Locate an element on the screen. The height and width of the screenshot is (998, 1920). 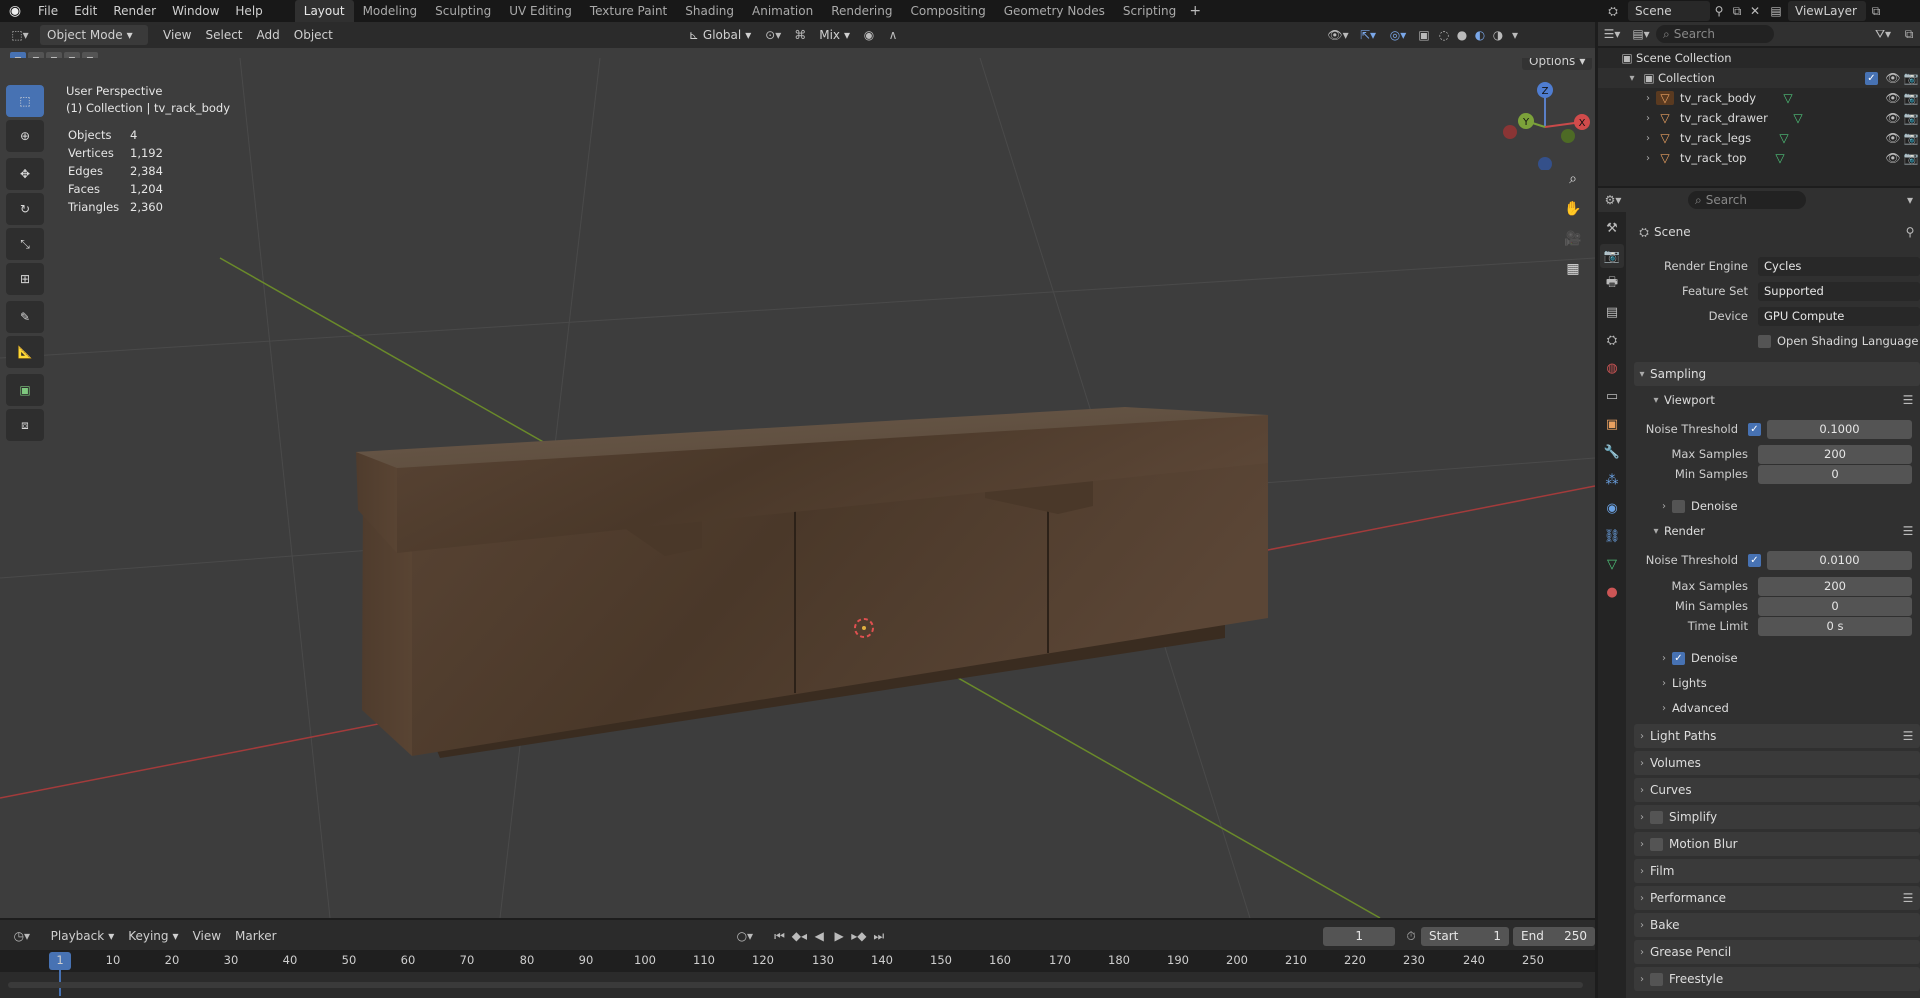
tab-sculpting: Sculpting is located at coordinates (463, 11).